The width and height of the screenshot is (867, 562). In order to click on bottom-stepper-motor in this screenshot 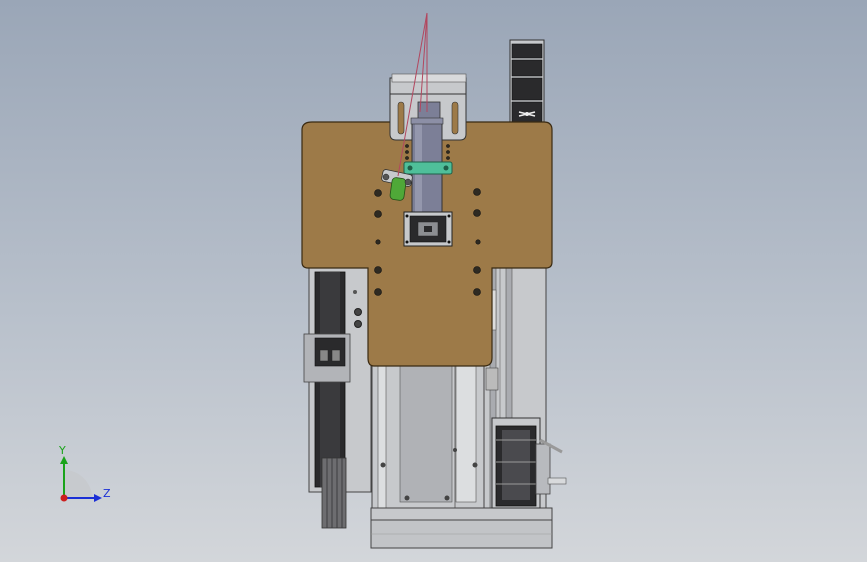, I will do `click(529, 463)`.